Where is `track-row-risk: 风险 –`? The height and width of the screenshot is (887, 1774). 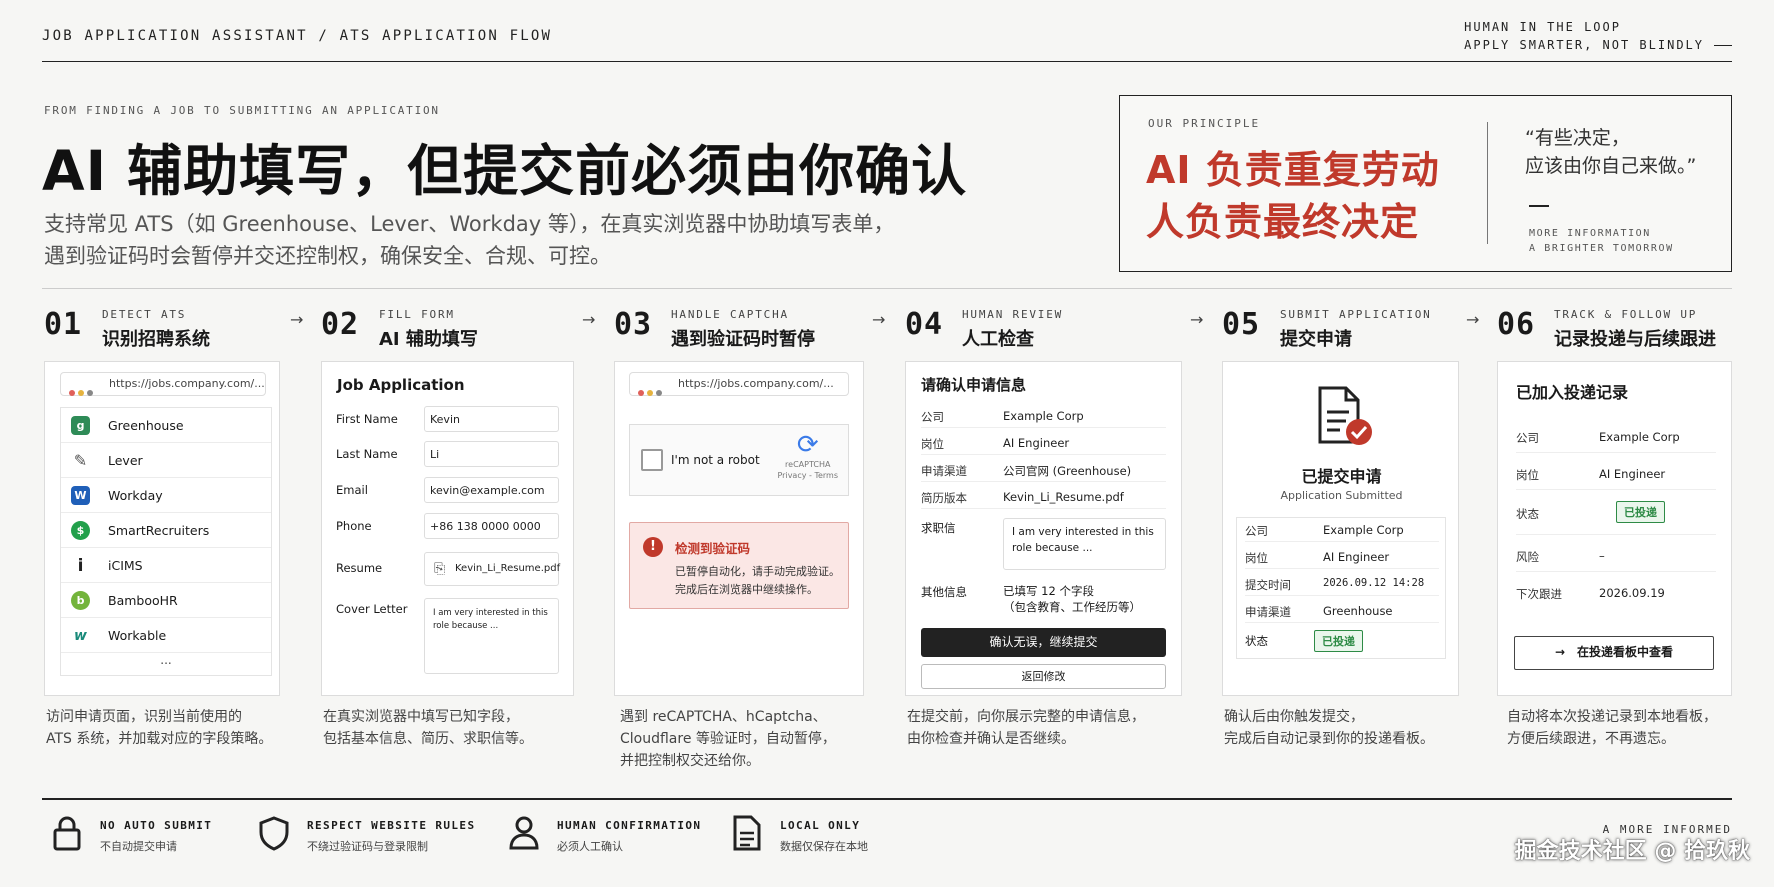 track-row-risk: 风险 – is located at coordinates (1616, 558).